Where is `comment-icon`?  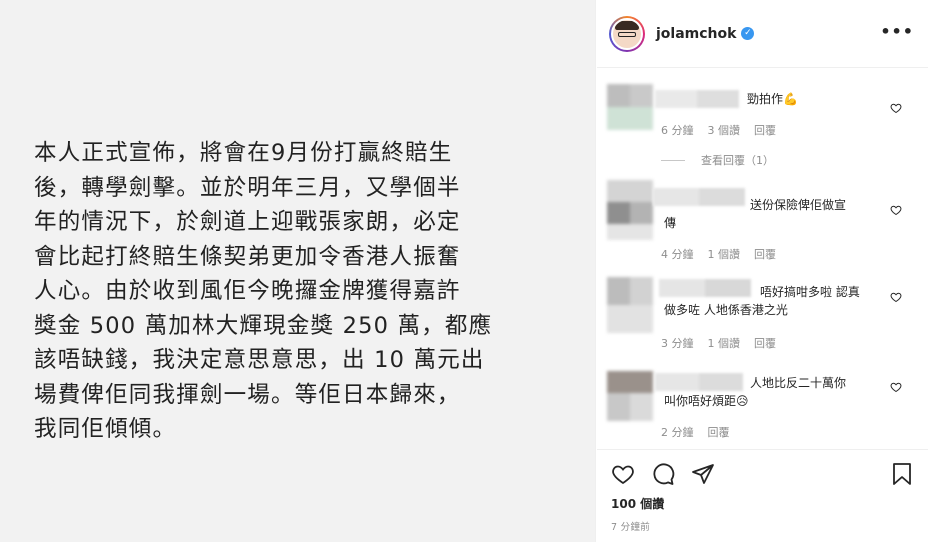 comment-icon is located at coordinates (663, 474).